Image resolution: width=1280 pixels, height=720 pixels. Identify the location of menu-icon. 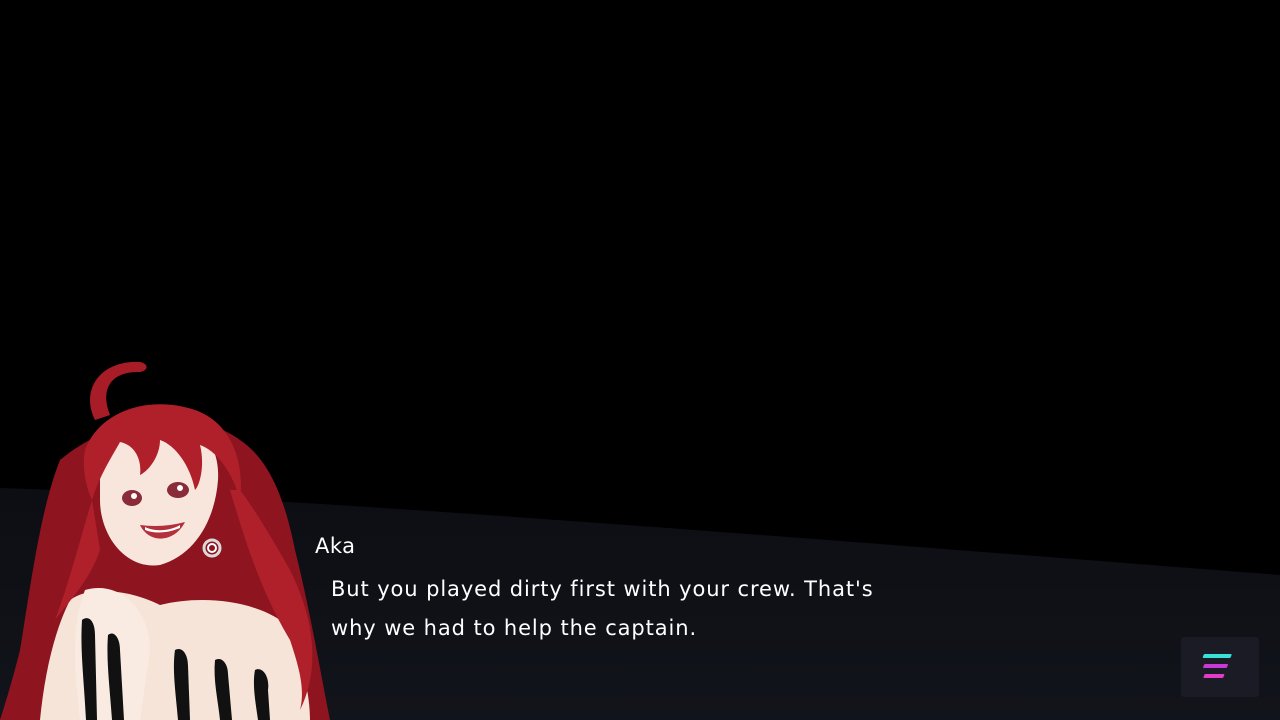
(1217, 666).